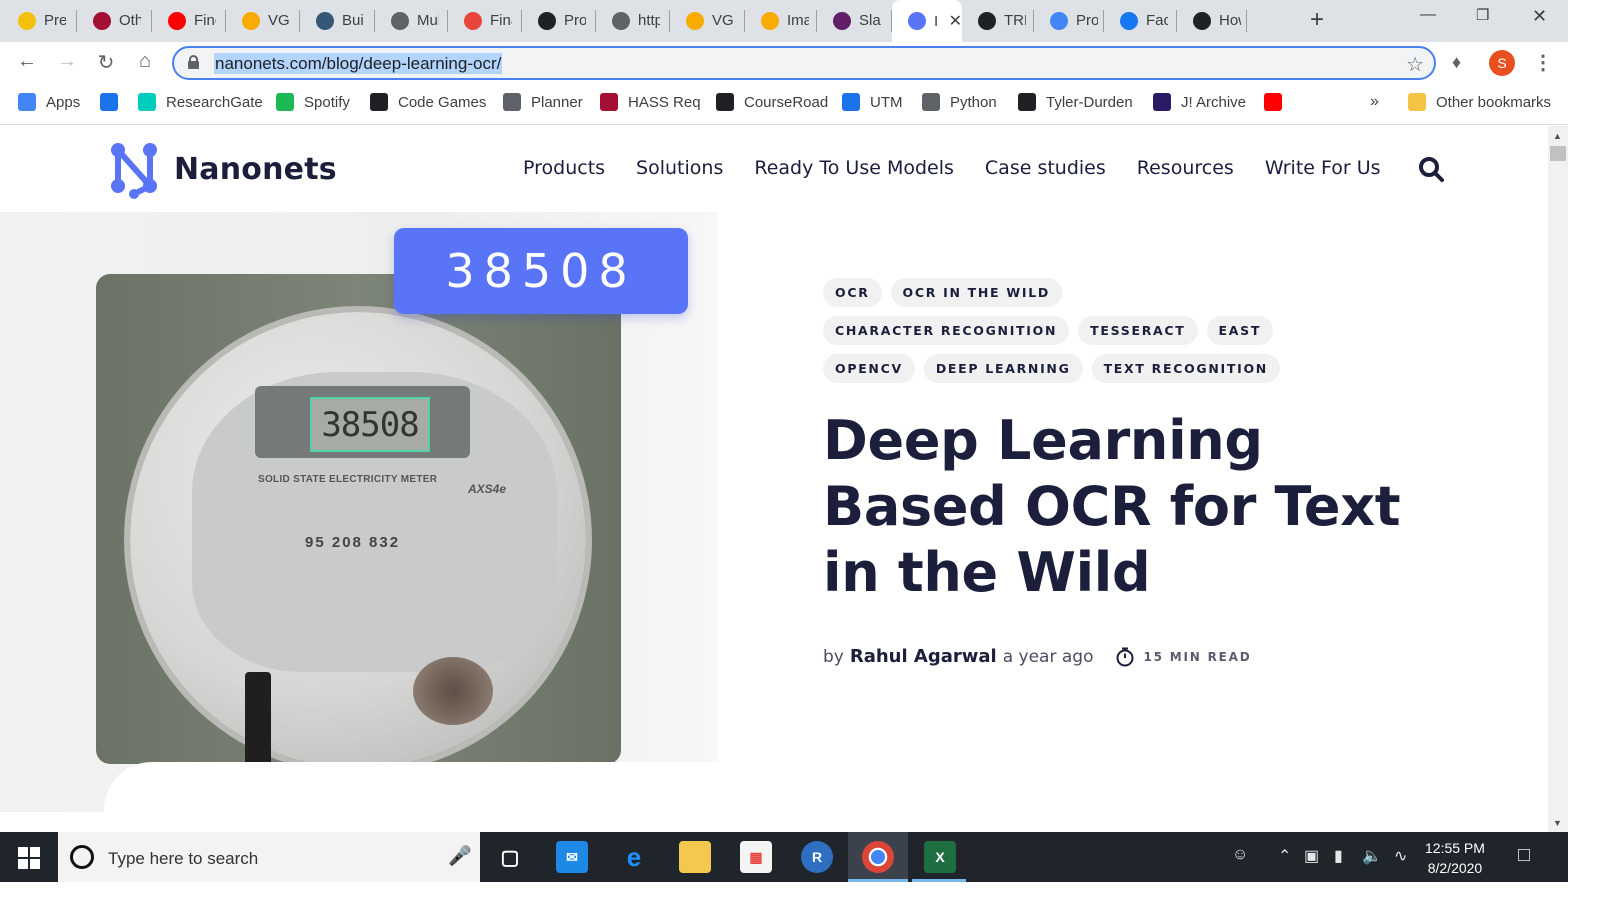 The width and height of the screenshot is (1600, 900). Describe the element at coordinates (852, 292) in the screenshot. I see `tag-ocr: OCR` at that location.